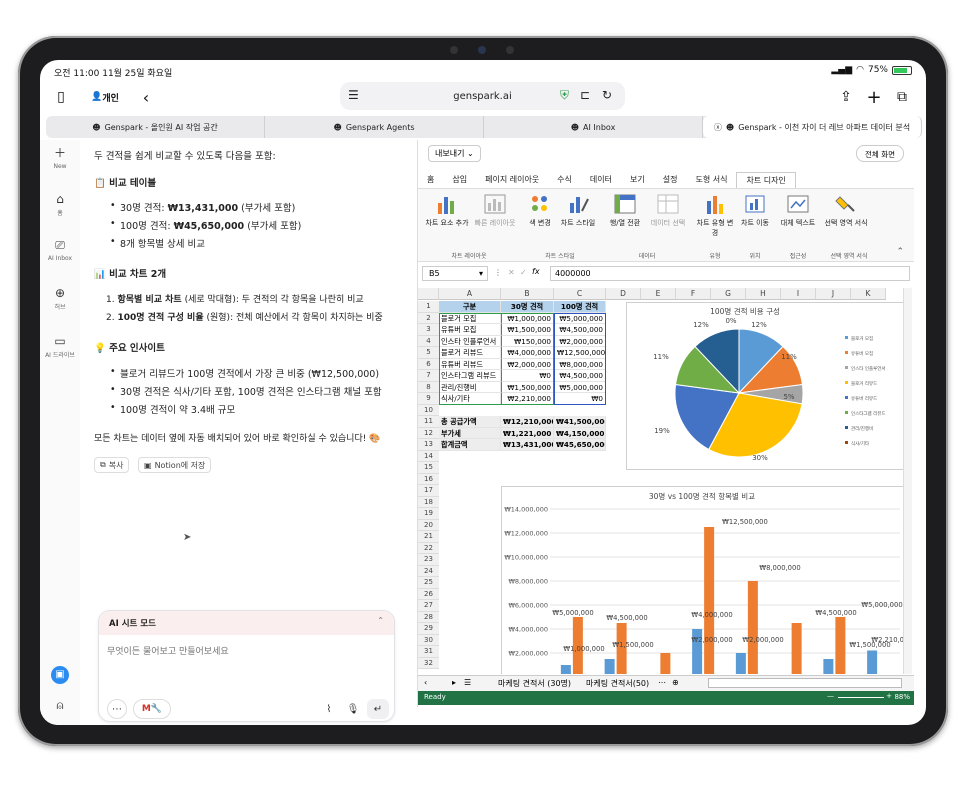 The height and width of the screenshot is (785, 966). Describe the element at coordinates (607, 95) in the screenshot. I see `reload-icon: ↻` at that location.